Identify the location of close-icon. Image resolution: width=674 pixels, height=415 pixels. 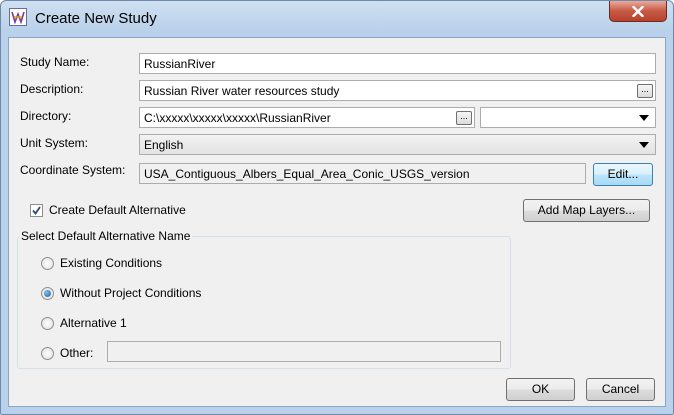
(638, 11).